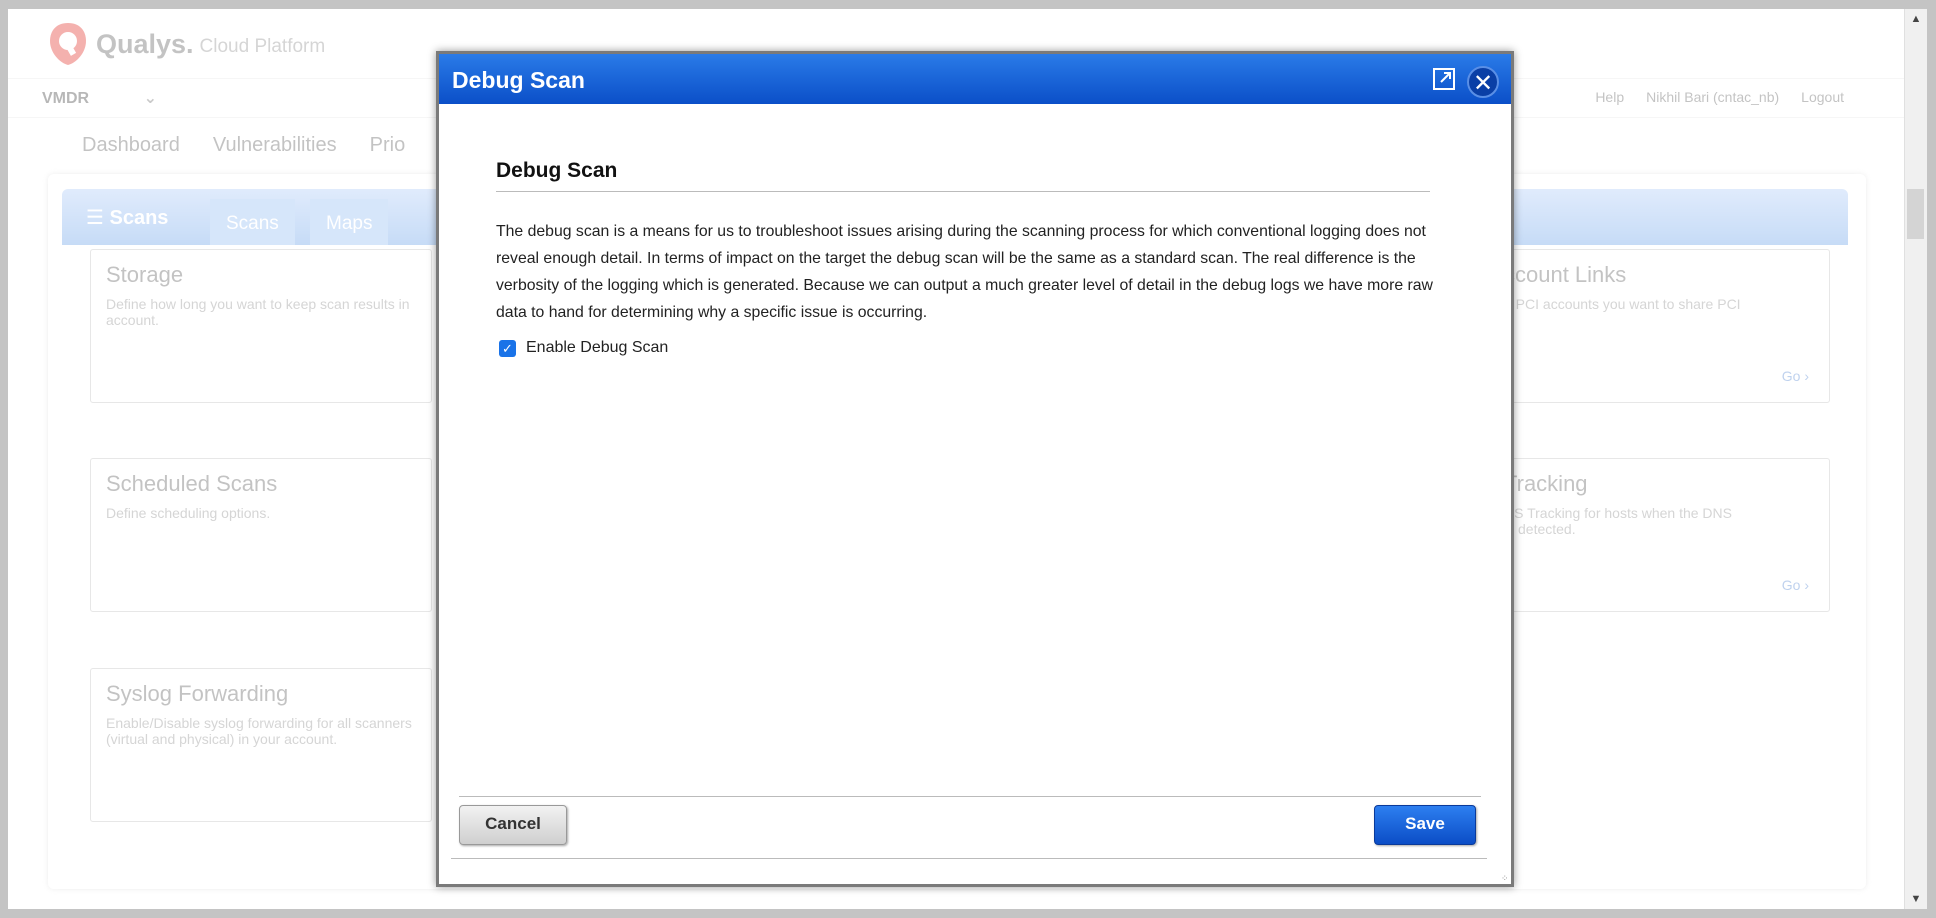 This screenshot has width=1936, height=918. I want to click on tab-dashboard: Dashboard, so click(131, 145).